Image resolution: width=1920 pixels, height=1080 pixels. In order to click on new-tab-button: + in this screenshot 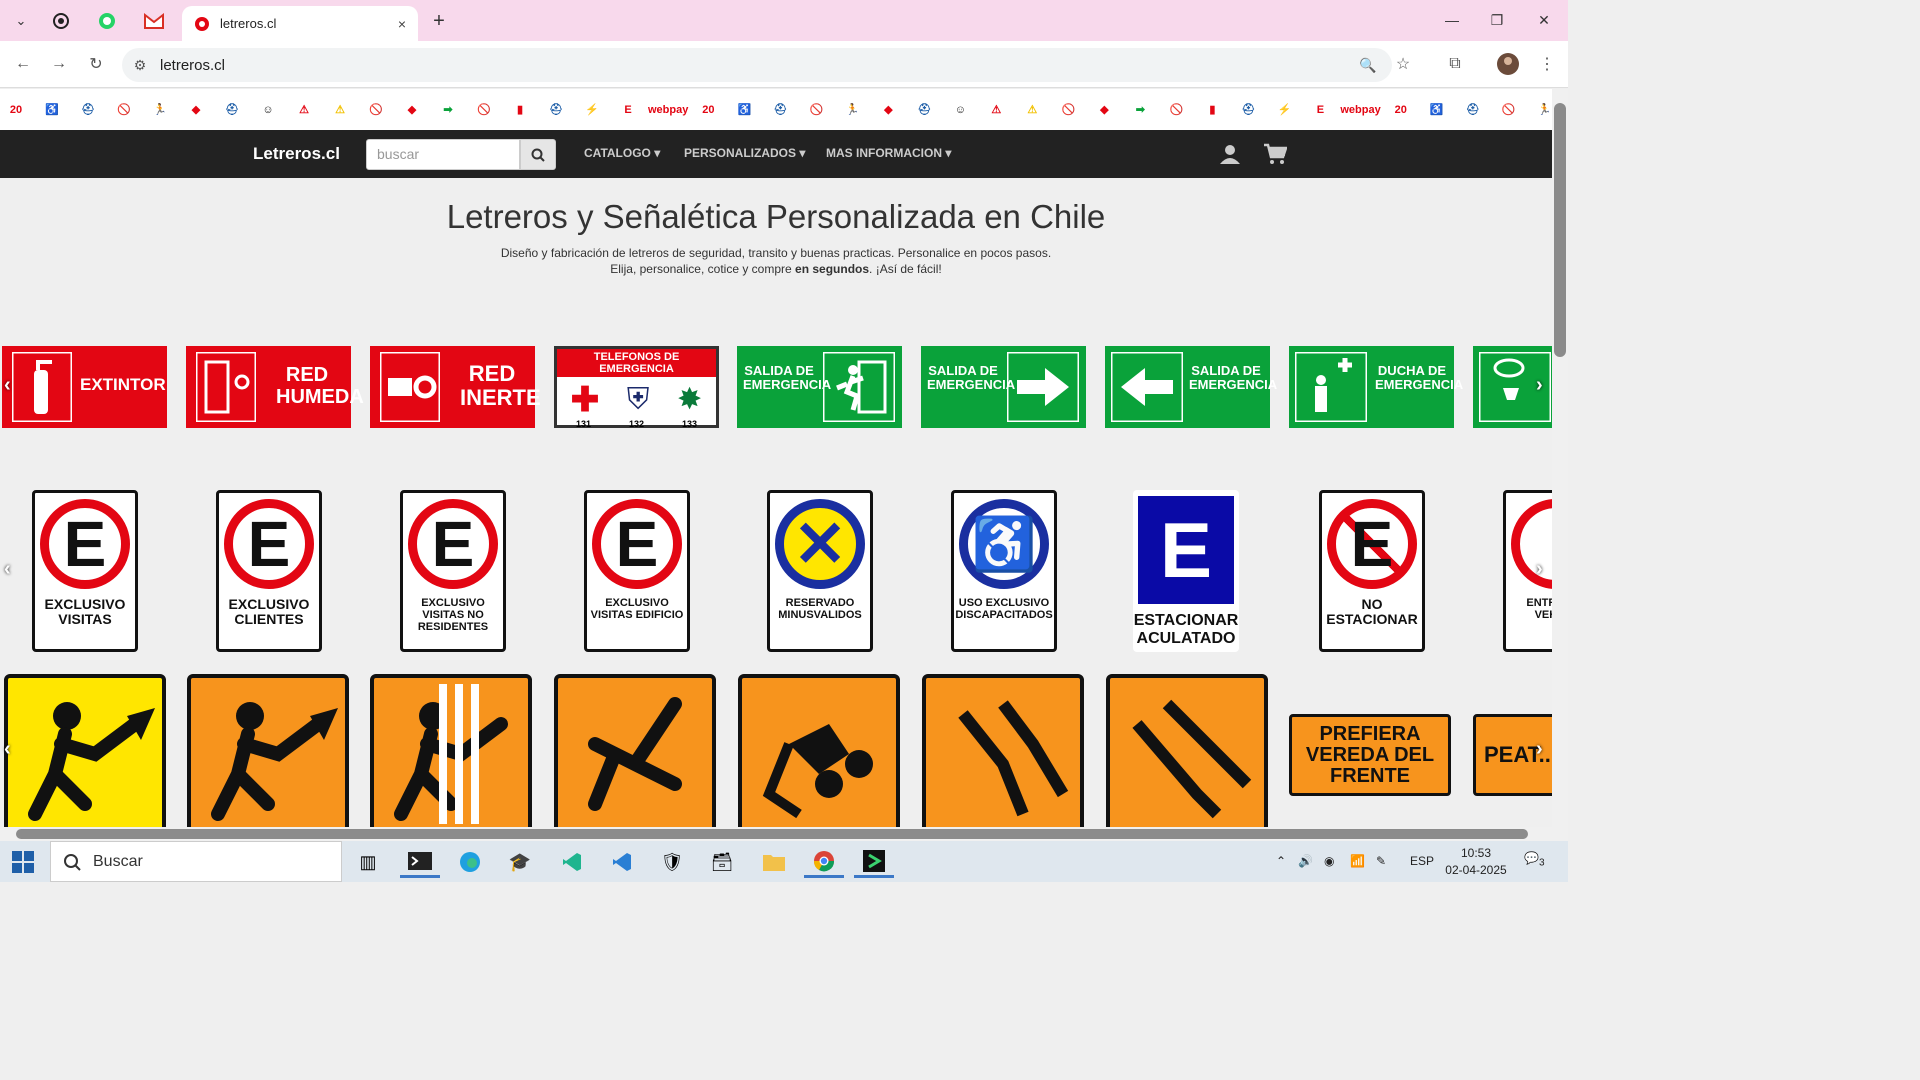, I will do `click(439, 21)`.